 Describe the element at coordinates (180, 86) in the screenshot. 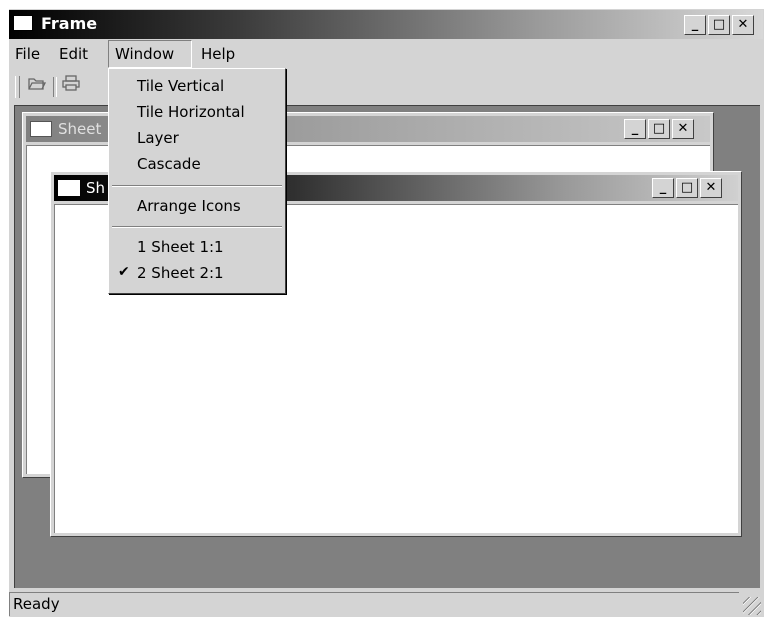

I see `menu-item-tile-vertical: Tile Vertical` at that location.